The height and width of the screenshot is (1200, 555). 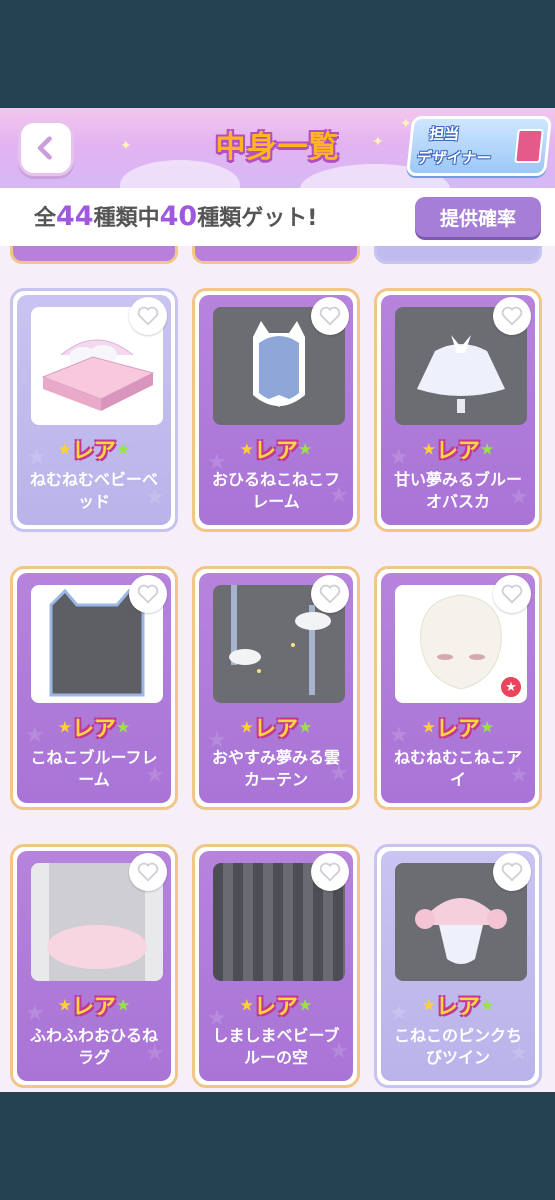 What do you see at coordinates (457, 490) in the screenshot?
I see `item-name: 甘い夢みるブルーオバスカ` at bounding box center [457, 490].